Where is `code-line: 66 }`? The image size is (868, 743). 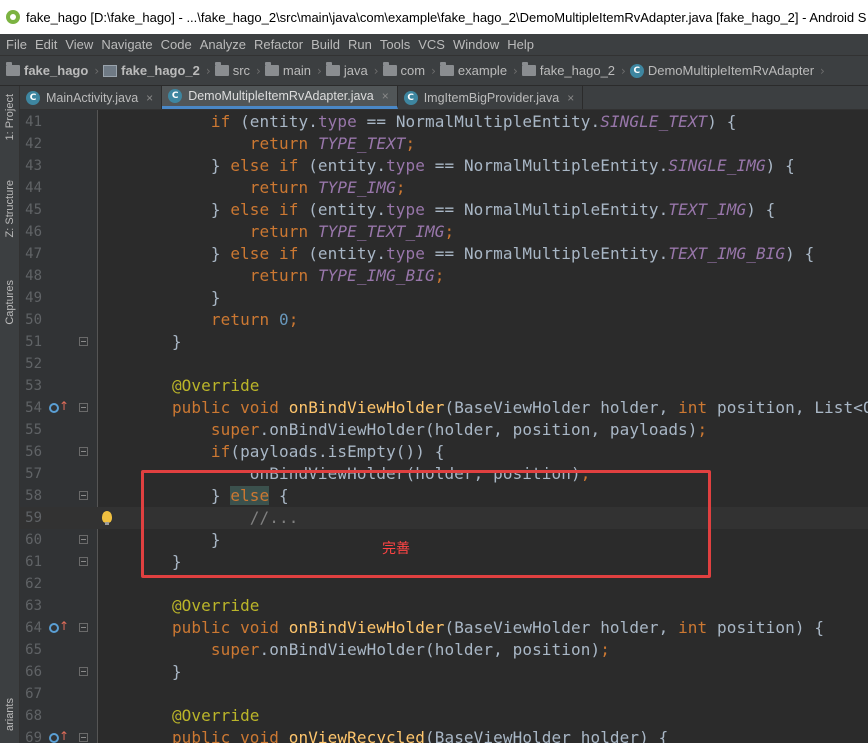
code-line: 66 } is located at coordinates (444, 672).